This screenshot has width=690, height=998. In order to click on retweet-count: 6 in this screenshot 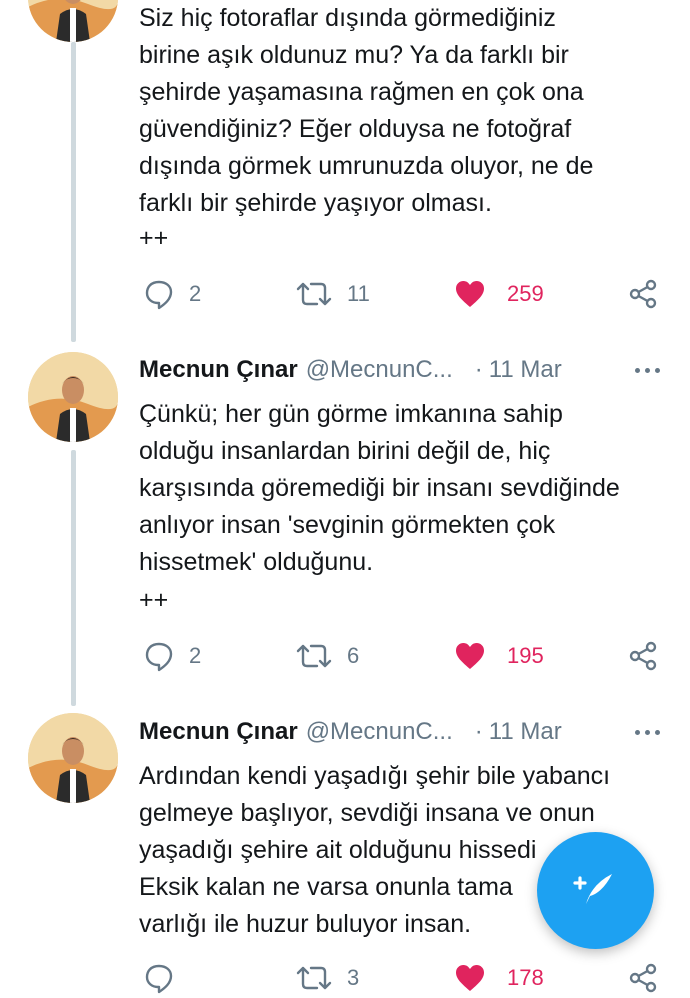, I will do `click(353, 655)`.